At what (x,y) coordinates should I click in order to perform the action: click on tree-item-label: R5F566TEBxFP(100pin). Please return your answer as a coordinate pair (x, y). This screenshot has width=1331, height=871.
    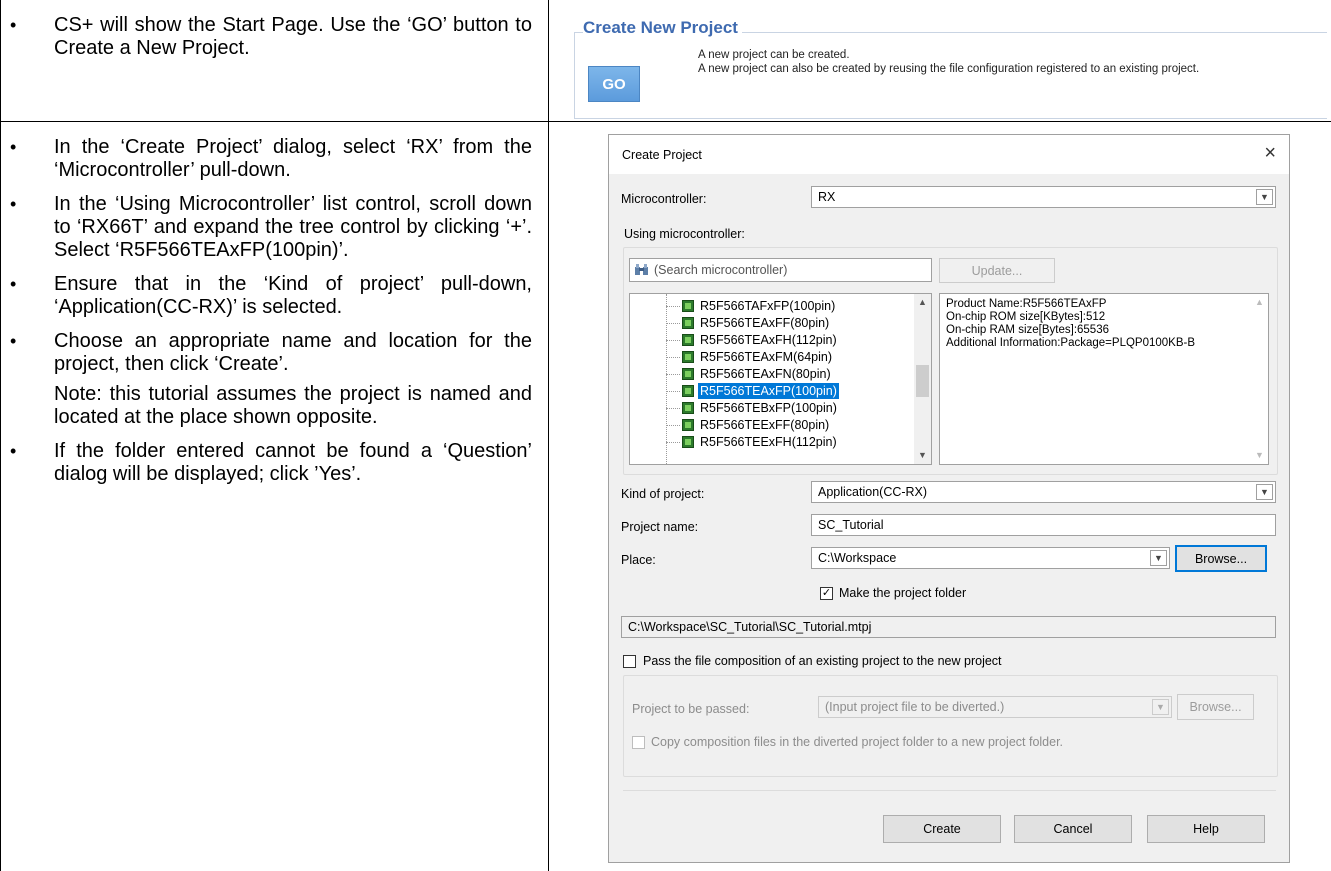
    Looking at the image, I should click on (768, 408).